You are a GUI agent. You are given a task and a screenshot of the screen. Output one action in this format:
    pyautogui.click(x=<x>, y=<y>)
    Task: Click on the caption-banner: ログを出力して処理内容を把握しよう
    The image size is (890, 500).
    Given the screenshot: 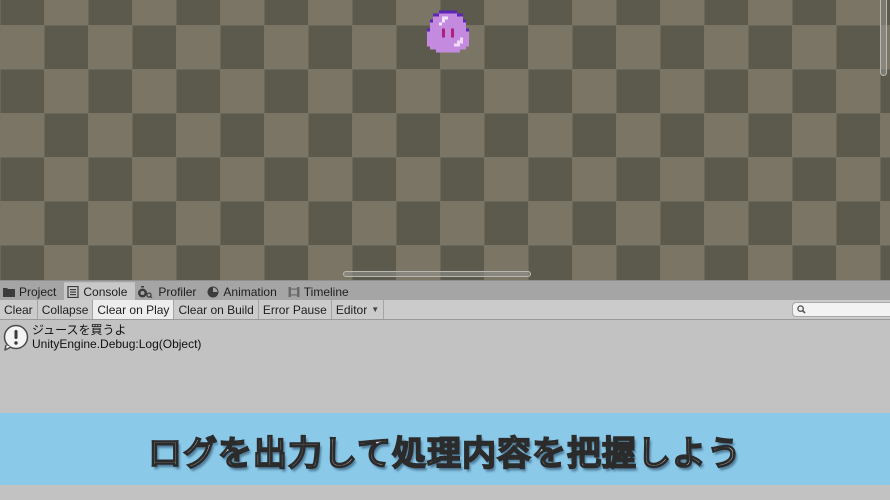 What is the action you would take?
    pyautogui.click(x=445, y=449)
    